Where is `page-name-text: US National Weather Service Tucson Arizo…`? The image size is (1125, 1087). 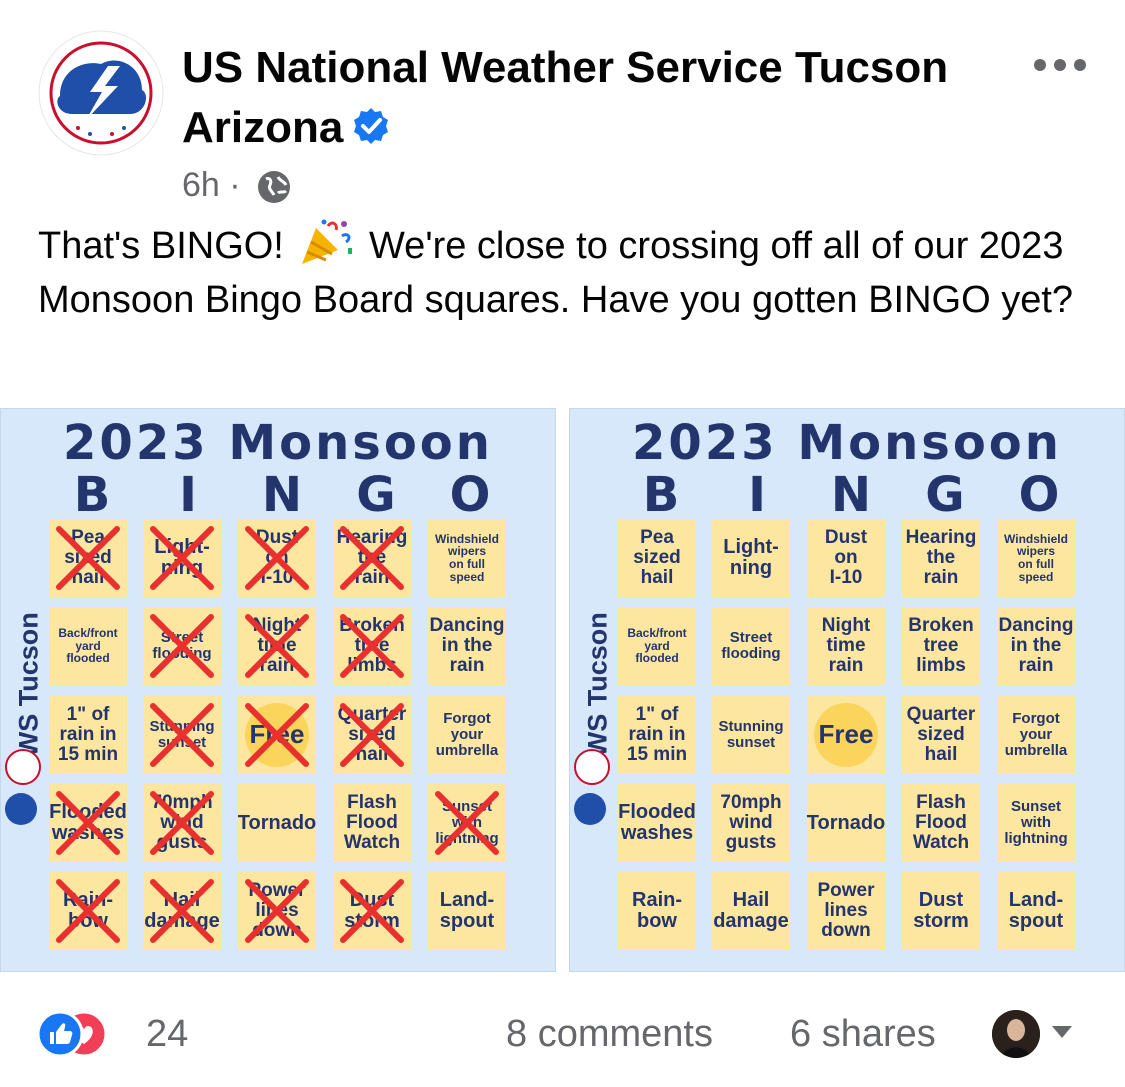 page-name-text: US National Weather Service Tucson Arizo… is located at coordinates (565, 97).